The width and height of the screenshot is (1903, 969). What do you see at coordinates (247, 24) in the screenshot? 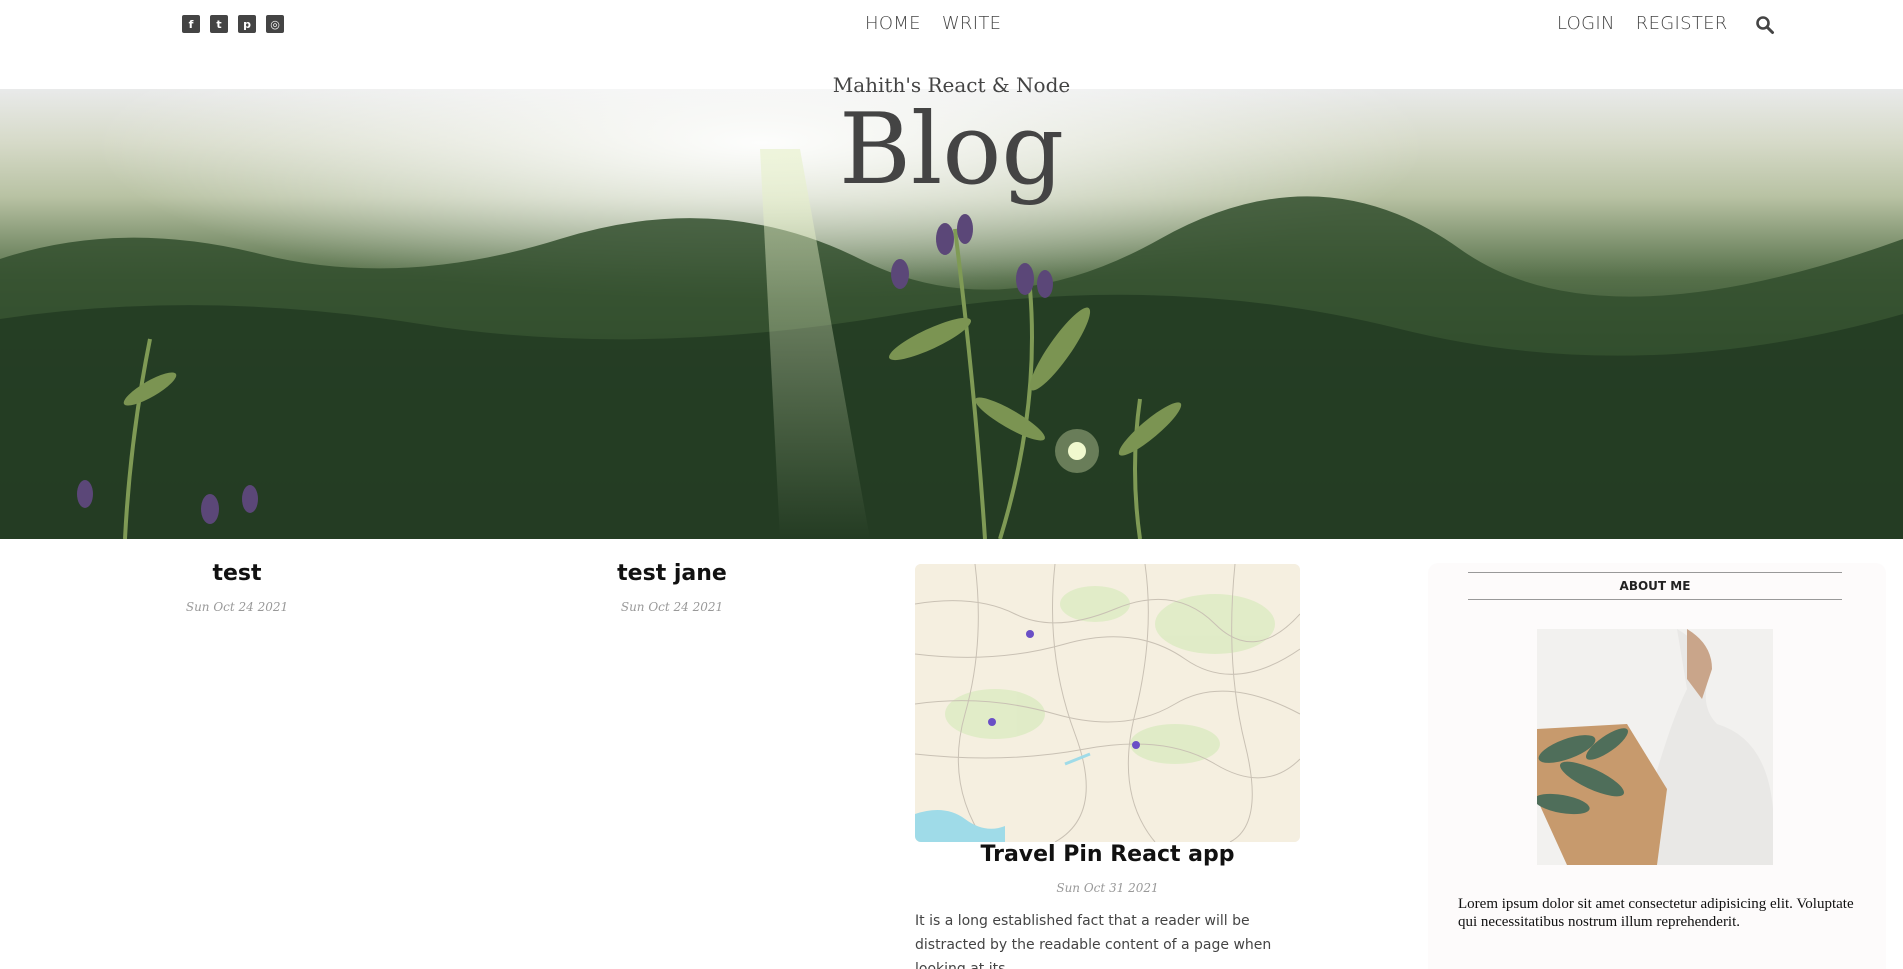
I see `pinterest-icon: p` at bounding box center [247, 24].